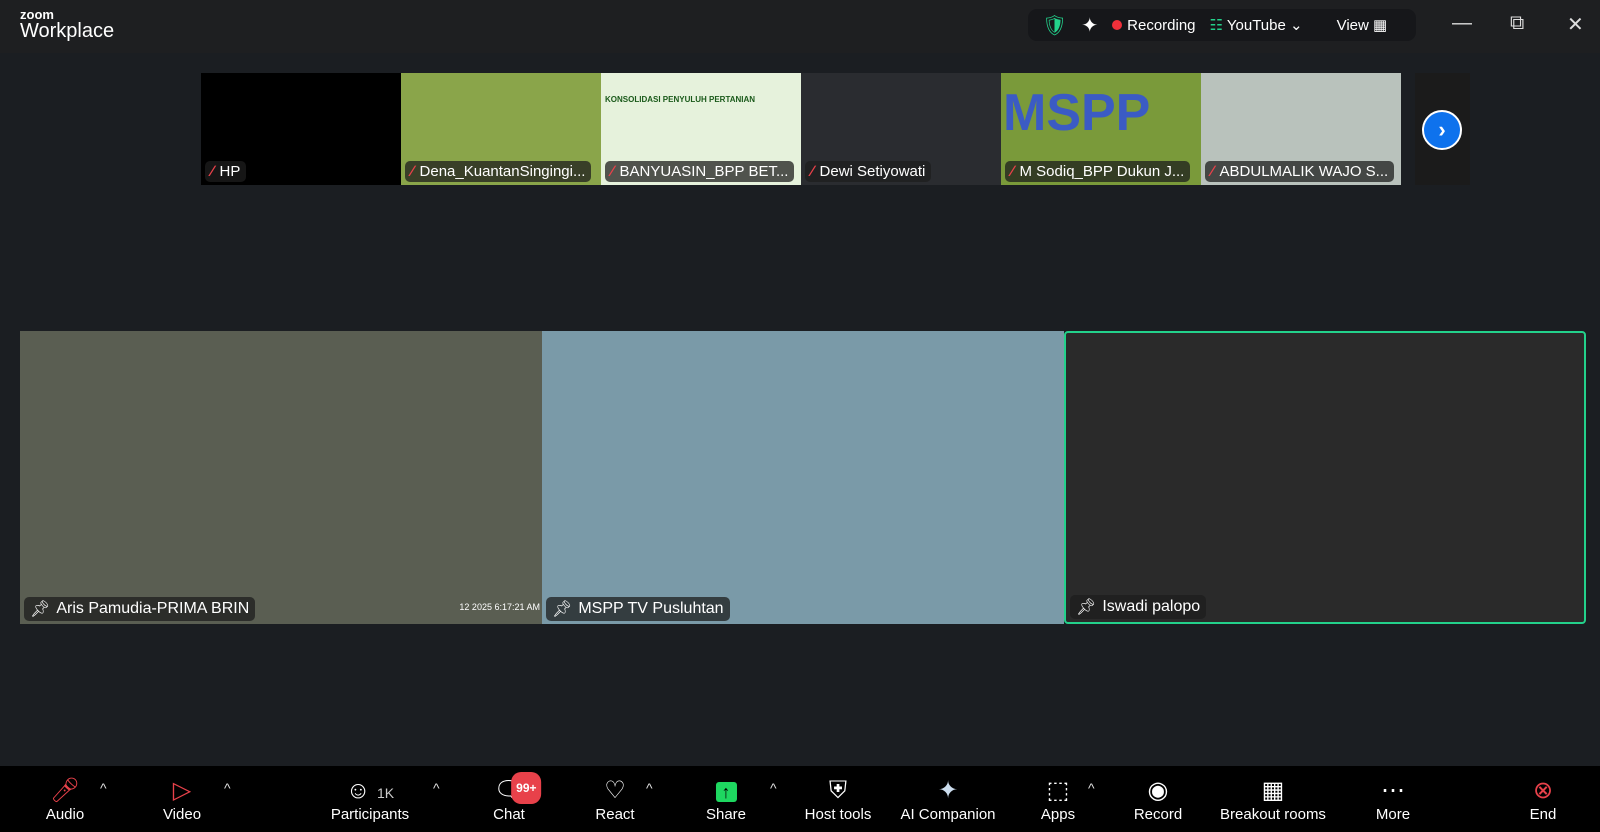 The width and height of the screenshot is (1600, 832). Describe the element at coordinates (803, 477) in the screenshot. I see `participant-video-tile: 📌︎ MSPP TV Pusluhtan` at that location.